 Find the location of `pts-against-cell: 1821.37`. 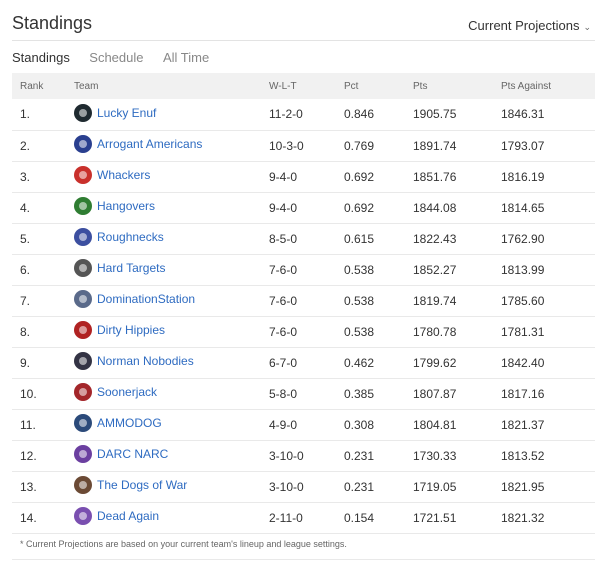

pts-against-cell: 1821.37 is located at coordinates (523, 424).